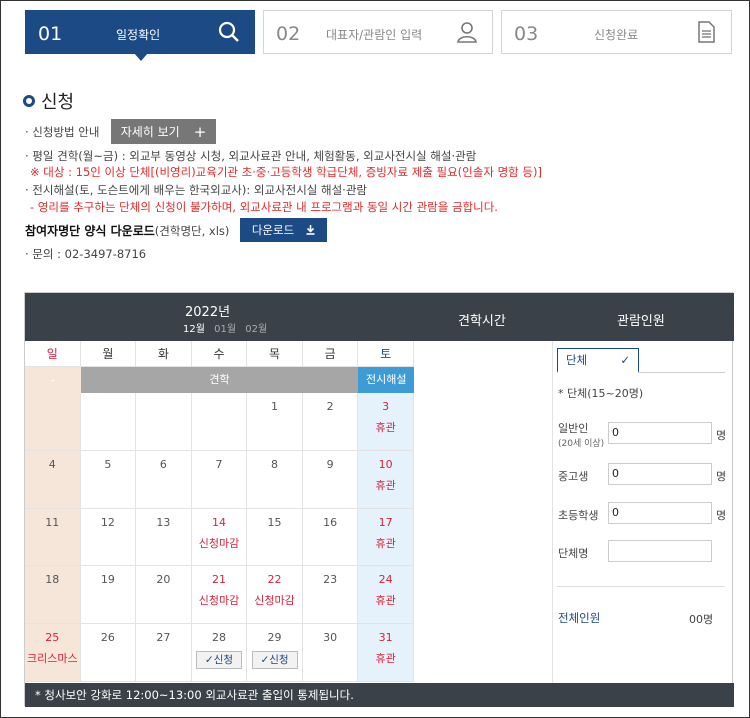  I want to click on calendar-day: 5, so click(108, 479).